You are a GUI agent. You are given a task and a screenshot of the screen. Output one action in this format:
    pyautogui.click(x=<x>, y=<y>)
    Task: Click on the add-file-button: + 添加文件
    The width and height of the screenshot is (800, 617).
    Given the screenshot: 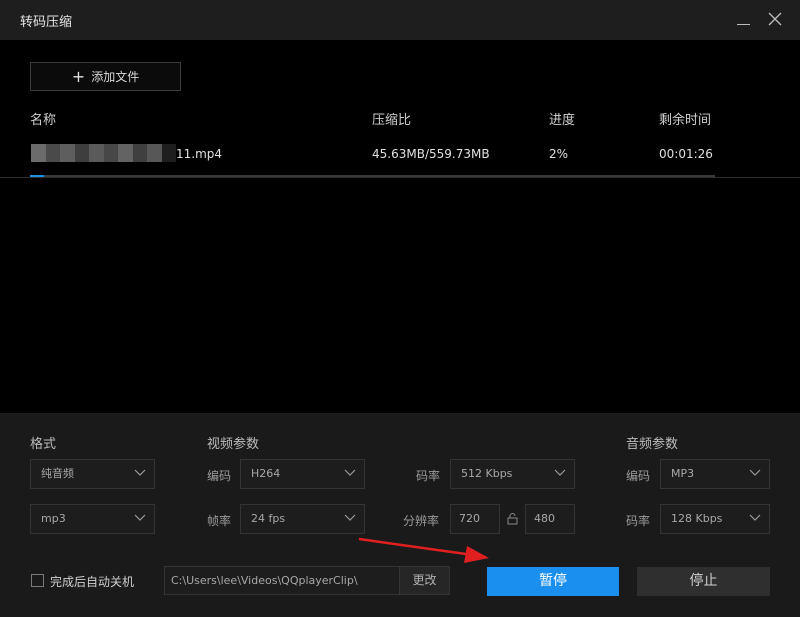 What is the action you would take?
    pyautogui.click(x=105, y=76)
    